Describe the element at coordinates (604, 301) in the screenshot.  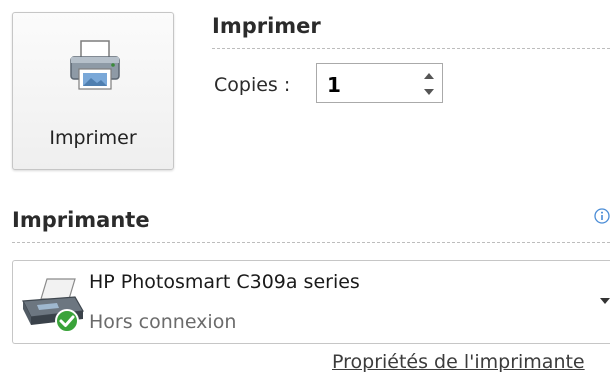
I see `chevron-down-icon` at that location.